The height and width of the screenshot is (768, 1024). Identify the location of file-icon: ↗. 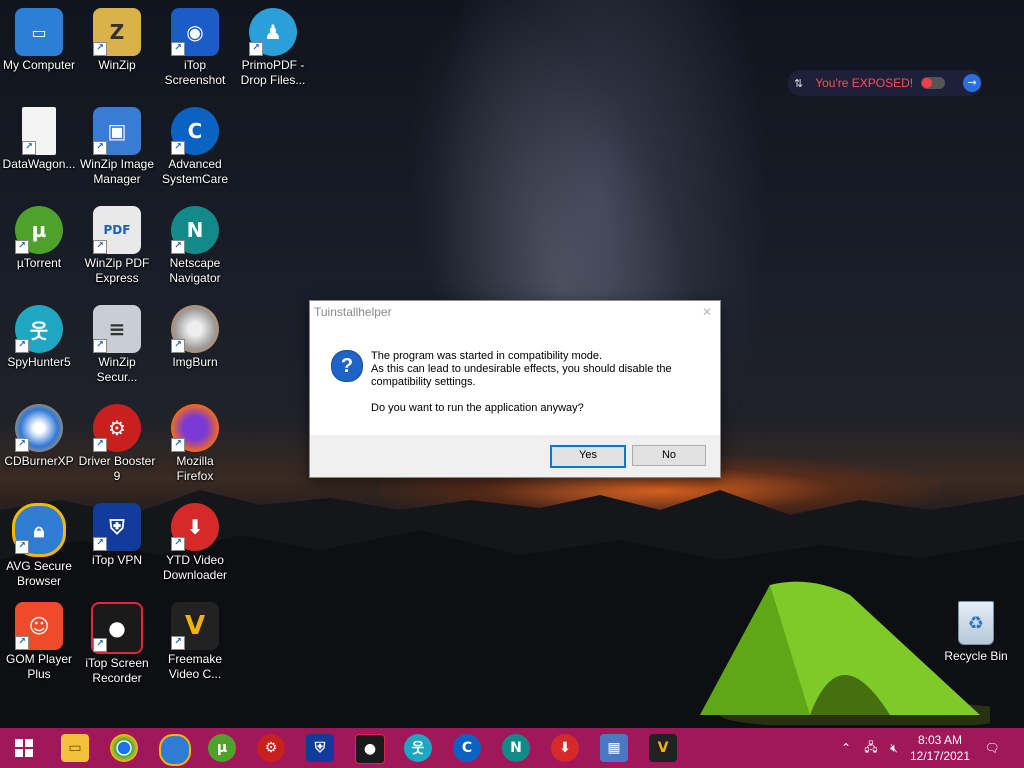
(39, 131).